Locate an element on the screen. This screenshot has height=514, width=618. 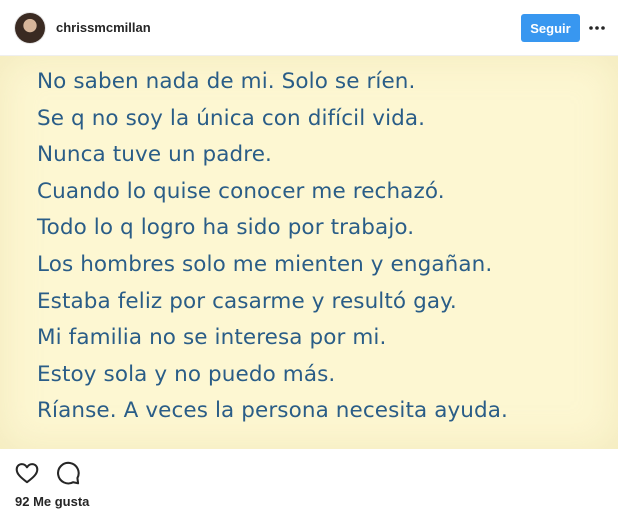
note-line: Mi familia no se interesa por mi. is located at coordinates (212, 338).